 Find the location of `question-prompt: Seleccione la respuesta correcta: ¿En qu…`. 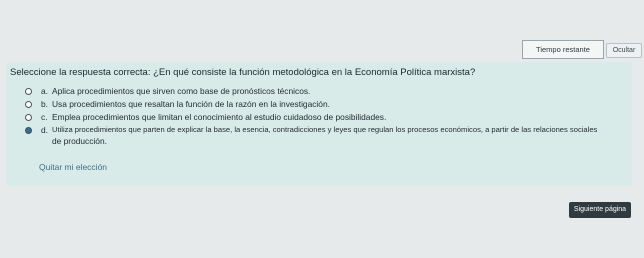

question-prompt: Seleccione la respuesta correcta: ¿En qu… is located at coordinates (243, 72).